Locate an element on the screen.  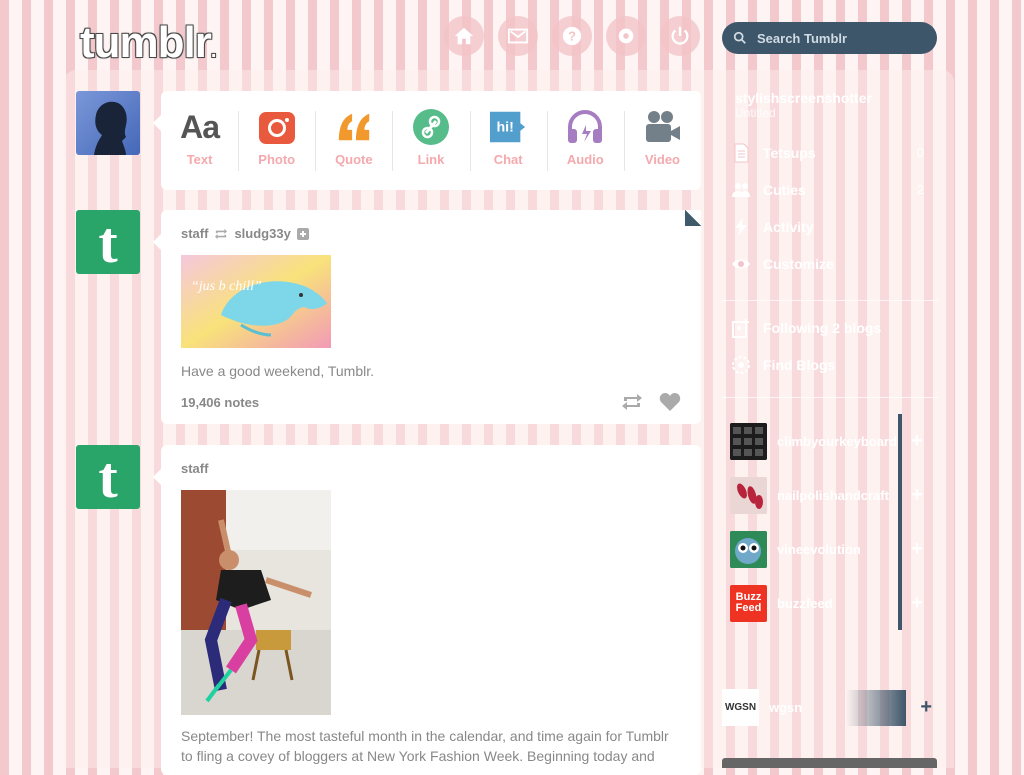
search-bar is located at coordinates (829, 38).